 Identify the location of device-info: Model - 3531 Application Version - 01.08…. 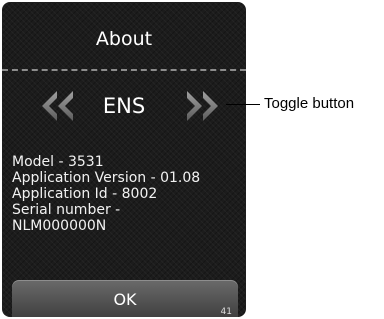
(106, 194).